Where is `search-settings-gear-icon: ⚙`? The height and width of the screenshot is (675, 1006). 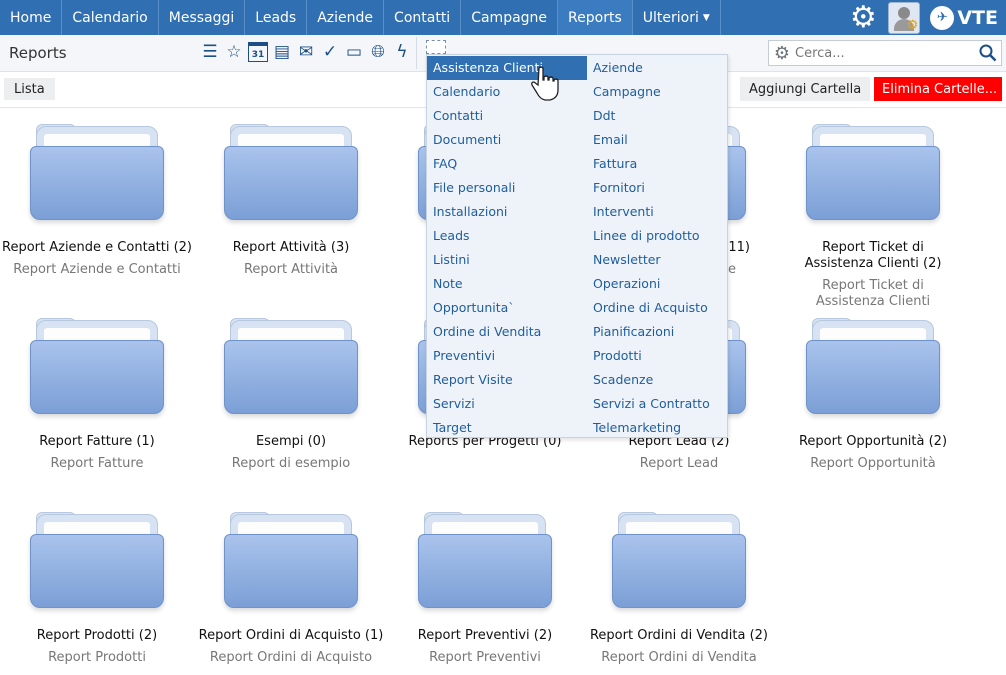
search-settings-gear-icon: ⚙ is located at coordinates (782, 53).